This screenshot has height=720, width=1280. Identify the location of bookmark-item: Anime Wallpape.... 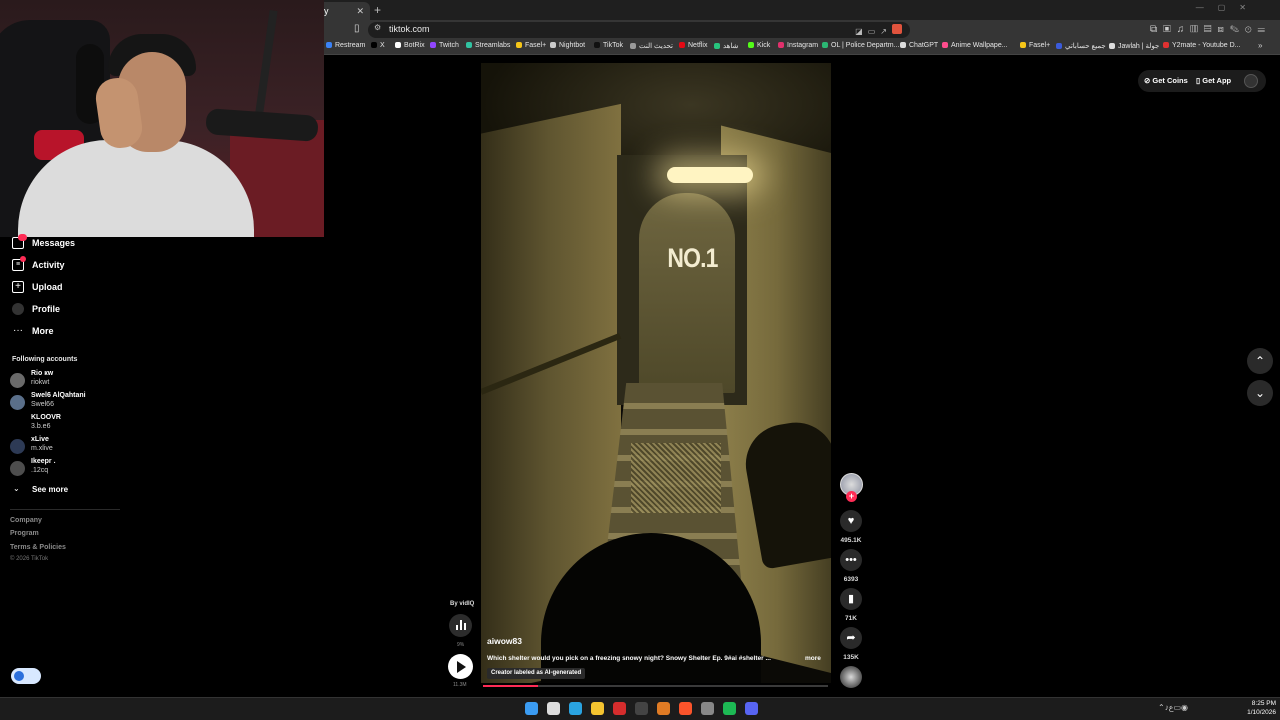
(975, 45).